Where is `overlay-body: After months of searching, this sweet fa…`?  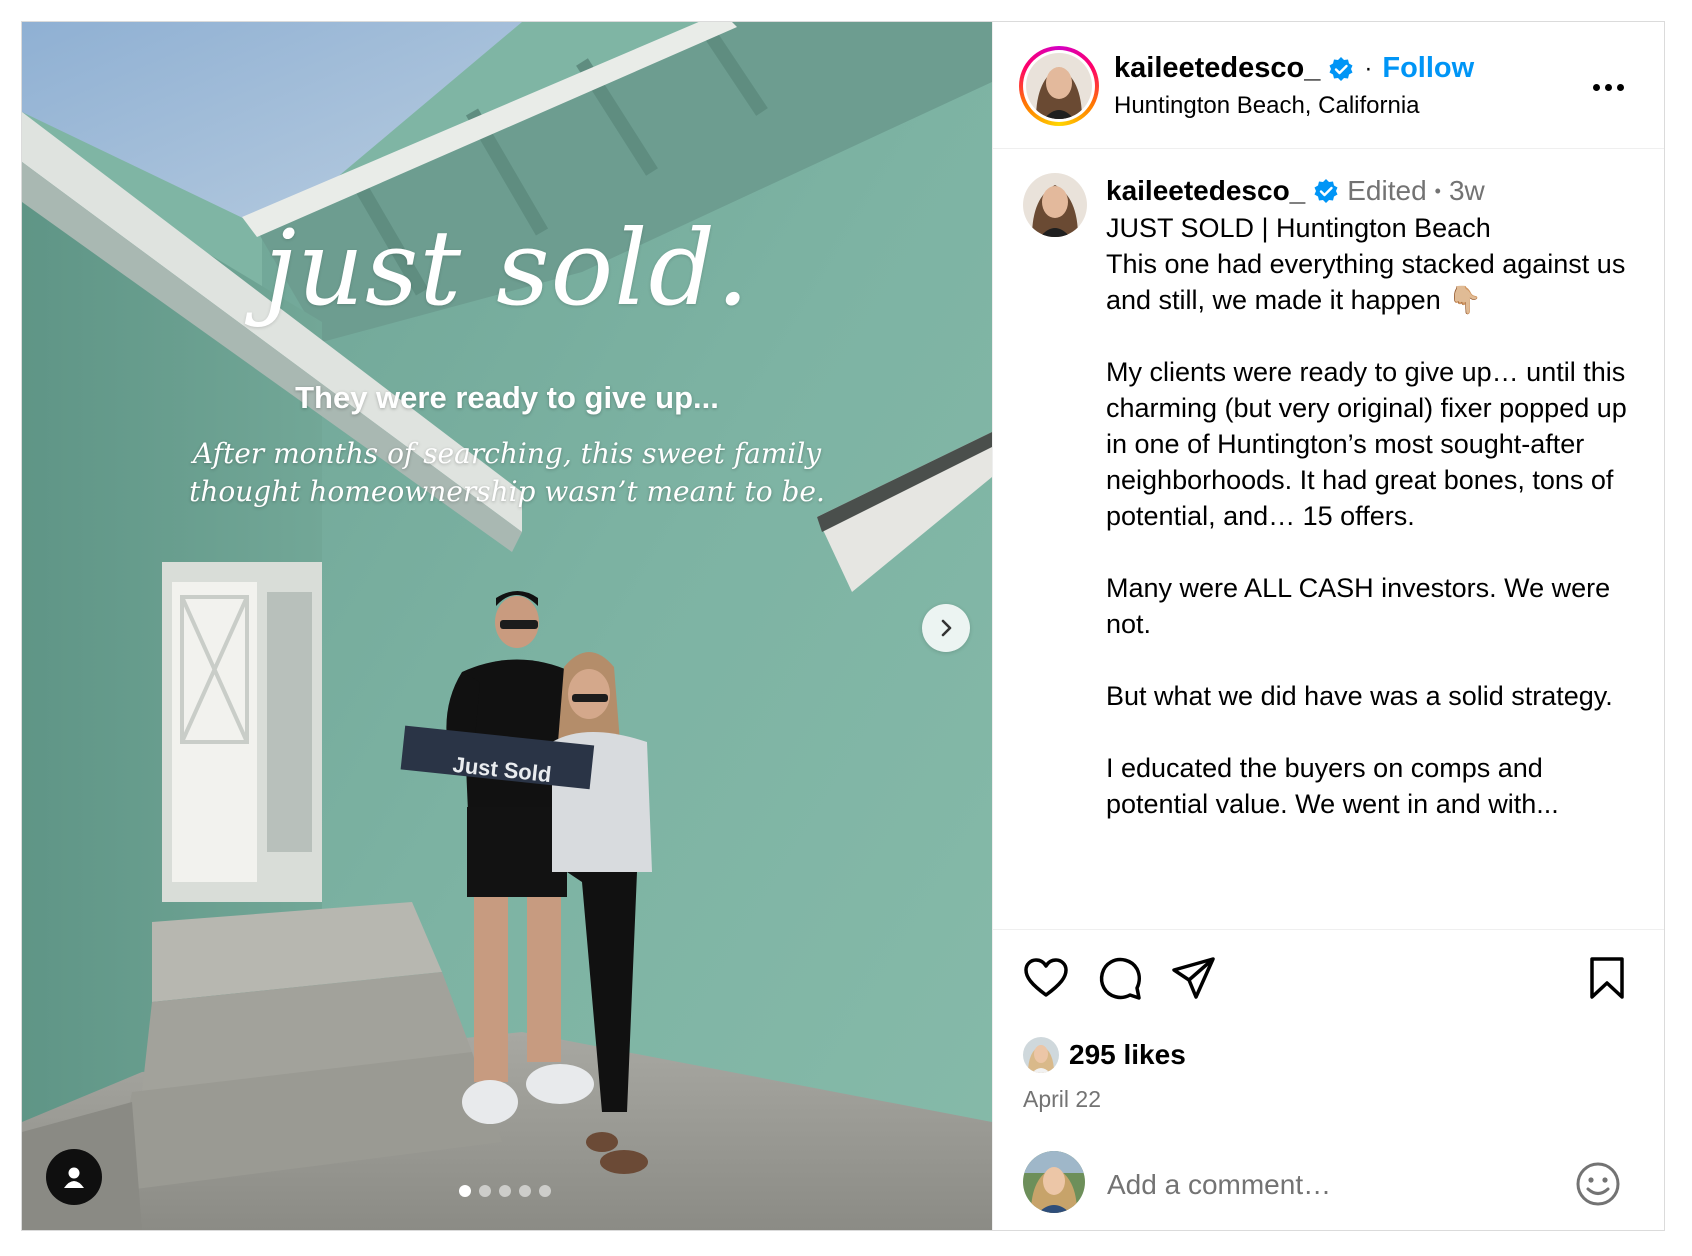
overlay-body: After months of searching, this sweet fa… is located at coordinates (507, 472).